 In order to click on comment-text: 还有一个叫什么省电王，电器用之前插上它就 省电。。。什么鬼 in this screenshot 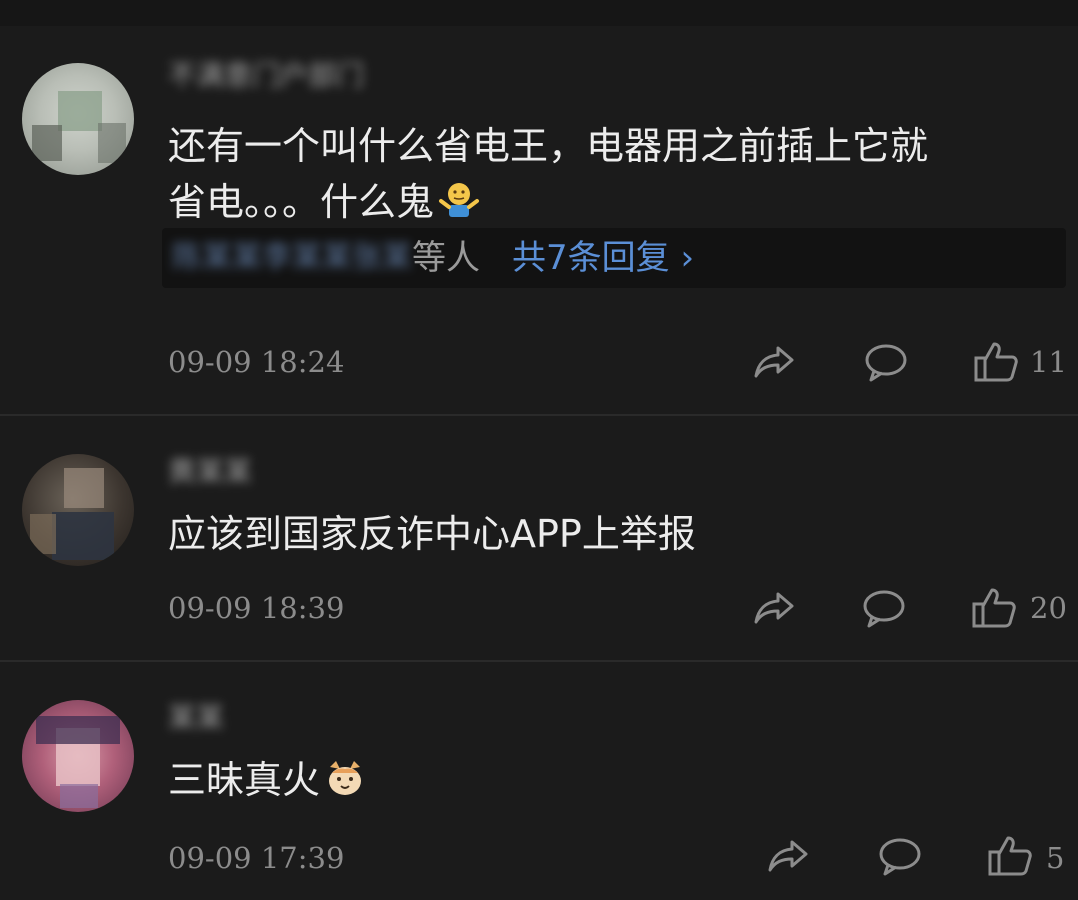, I will do `click(548, 174)`.